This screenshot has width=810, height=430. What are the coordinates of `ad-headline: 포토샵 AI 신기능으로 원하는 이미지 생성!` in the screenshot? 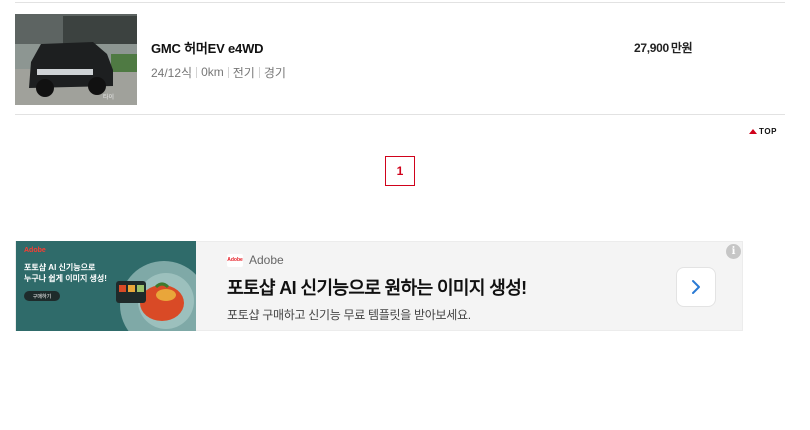 It's located at (442, 287).